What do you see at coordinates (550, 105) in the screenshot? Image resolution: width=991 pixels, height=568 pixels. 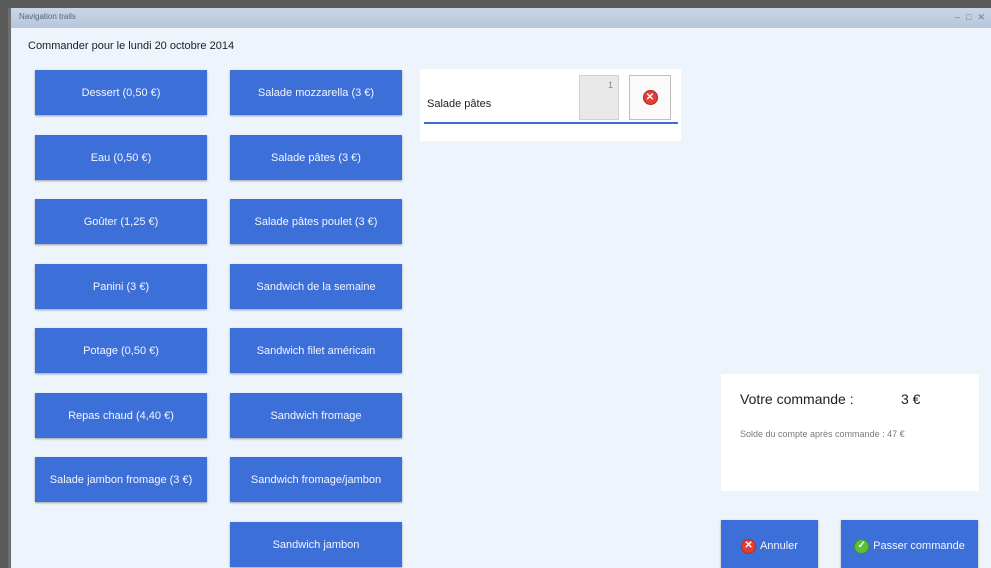 I see `order-line-item: Salade pâtes 1 ✕` at bounding box center [550, 105].